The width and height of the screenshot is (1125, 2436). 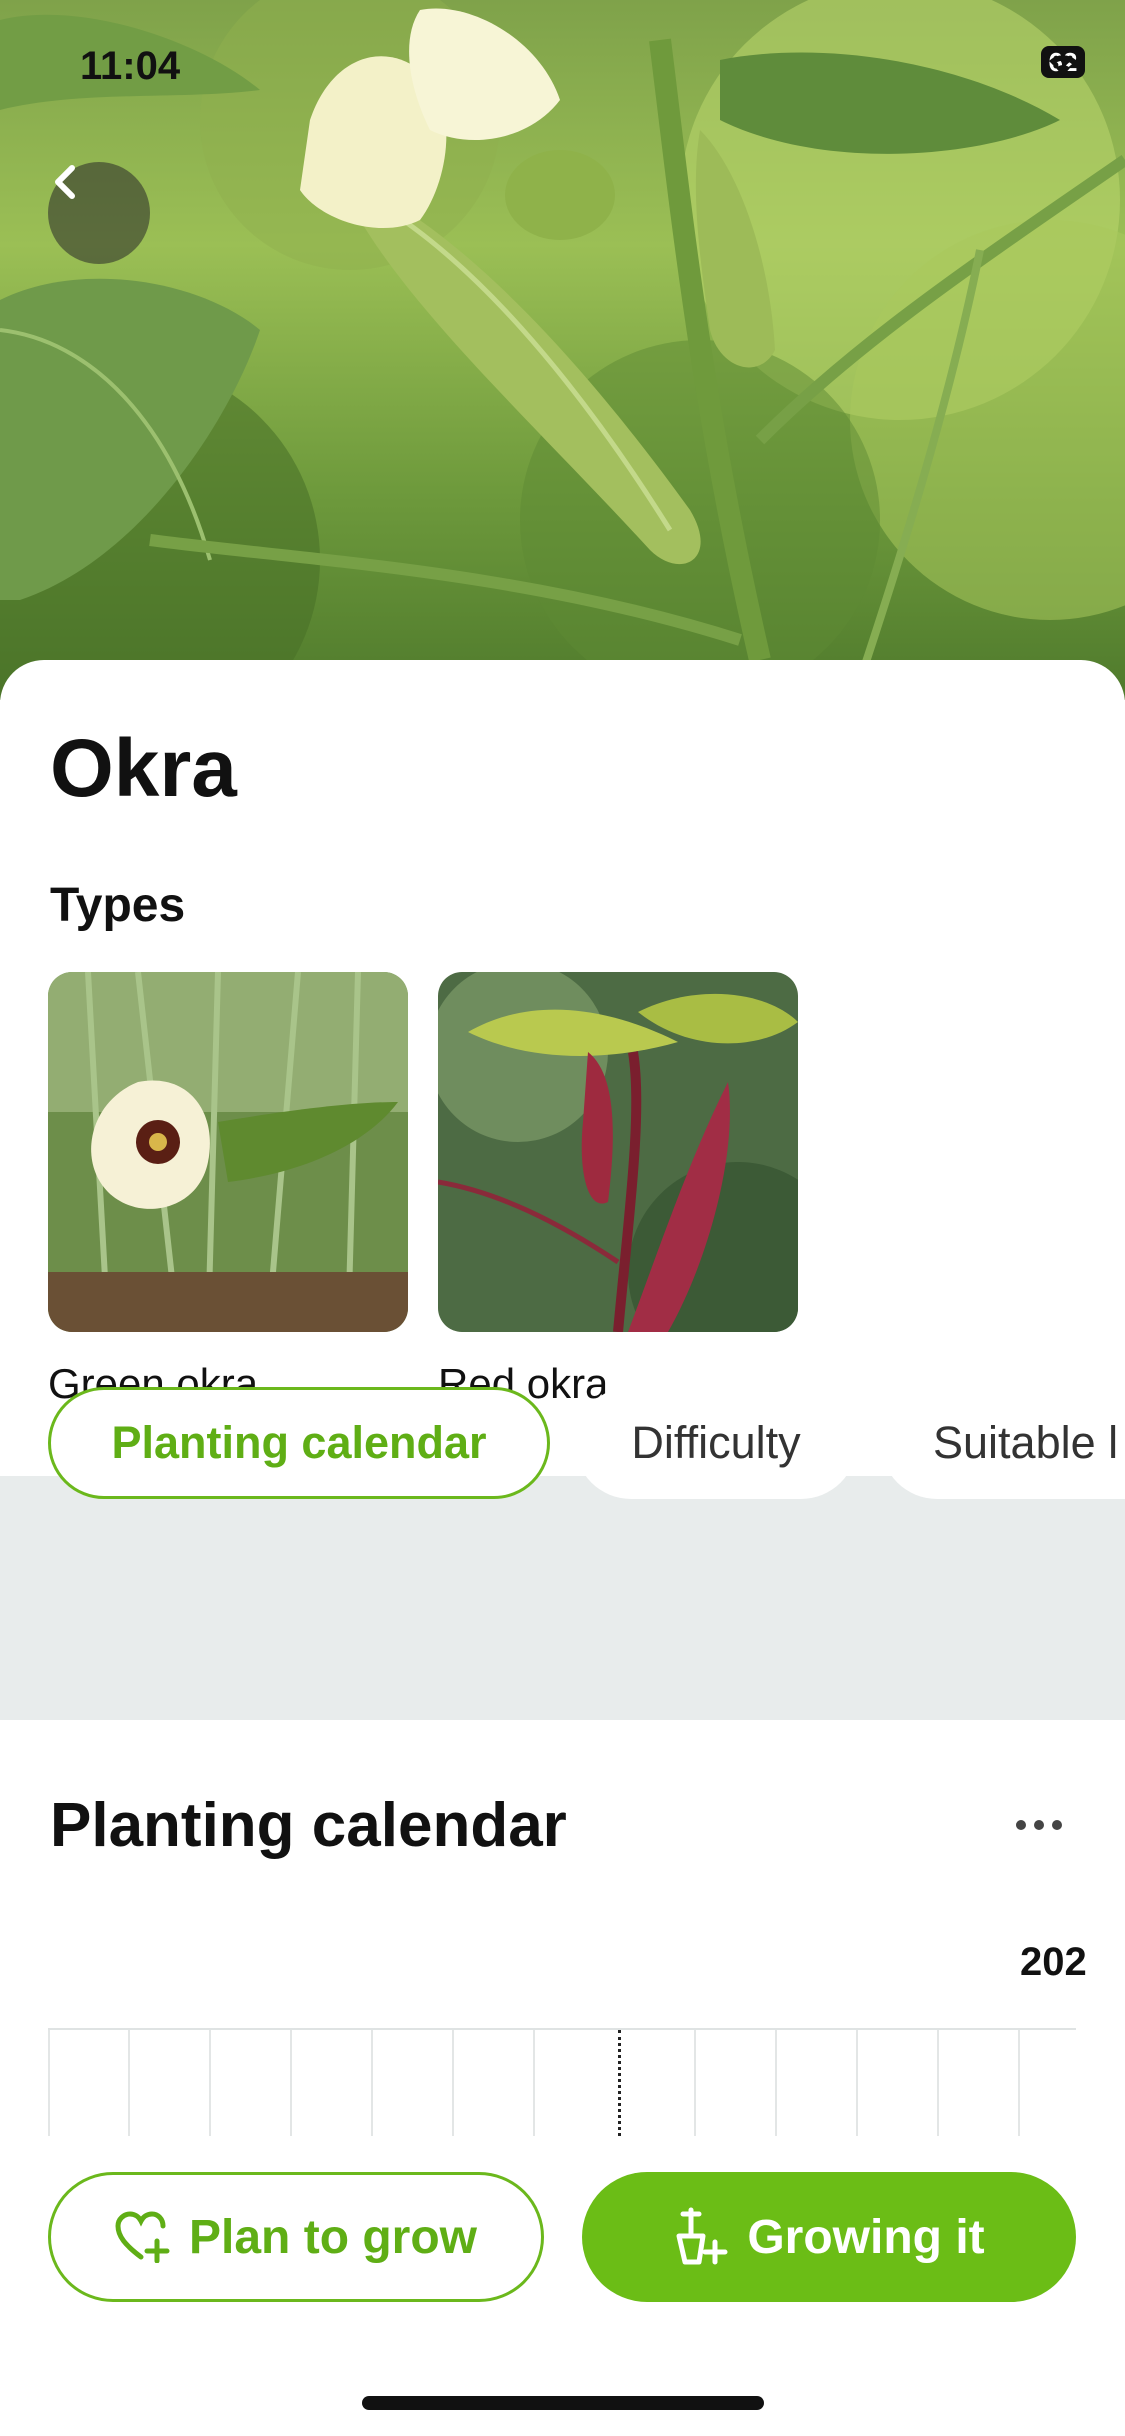 What do you see at coordinates (562, 65) in the screenshot?
I see `status-bar: 11:04 62` at bounding box center [562, 65].